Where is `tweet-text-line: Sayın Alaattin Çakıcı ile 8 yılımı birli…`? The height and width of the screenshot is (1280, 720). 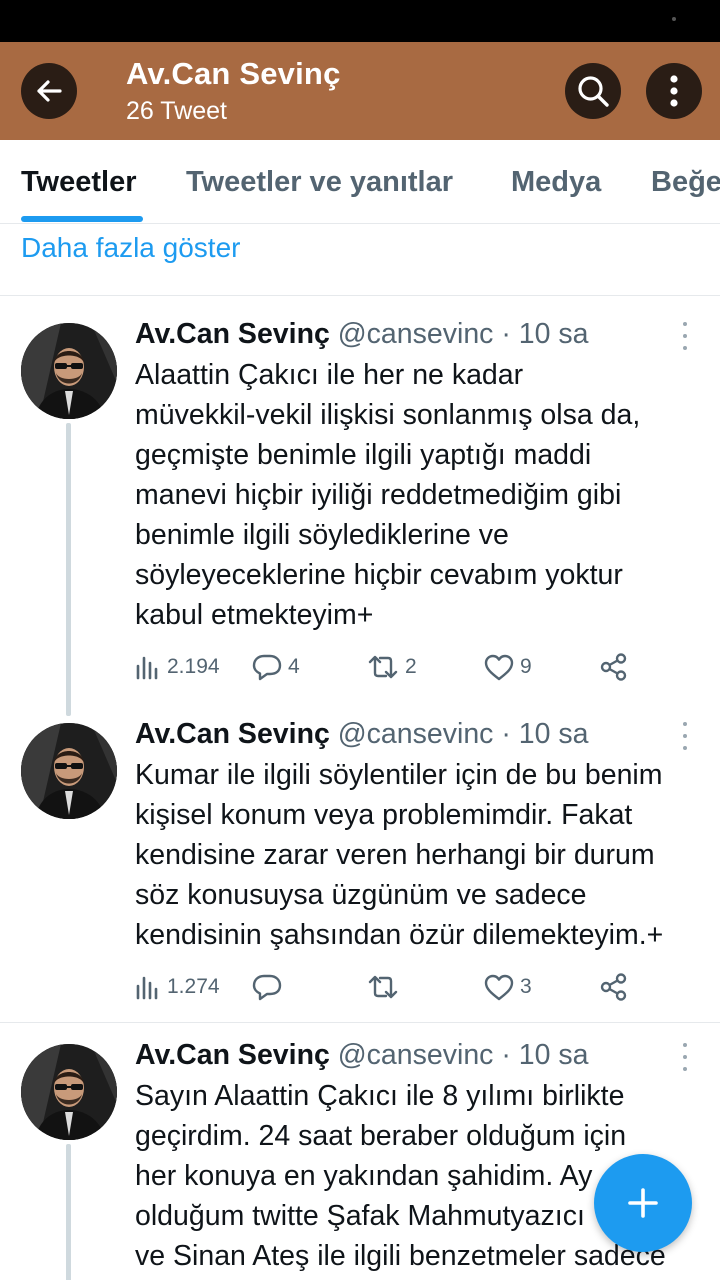
tweet-text-line: Sayın Alaattin Çakıcı ile 8 yılımı birli… is located at coordinates (380, 1096).